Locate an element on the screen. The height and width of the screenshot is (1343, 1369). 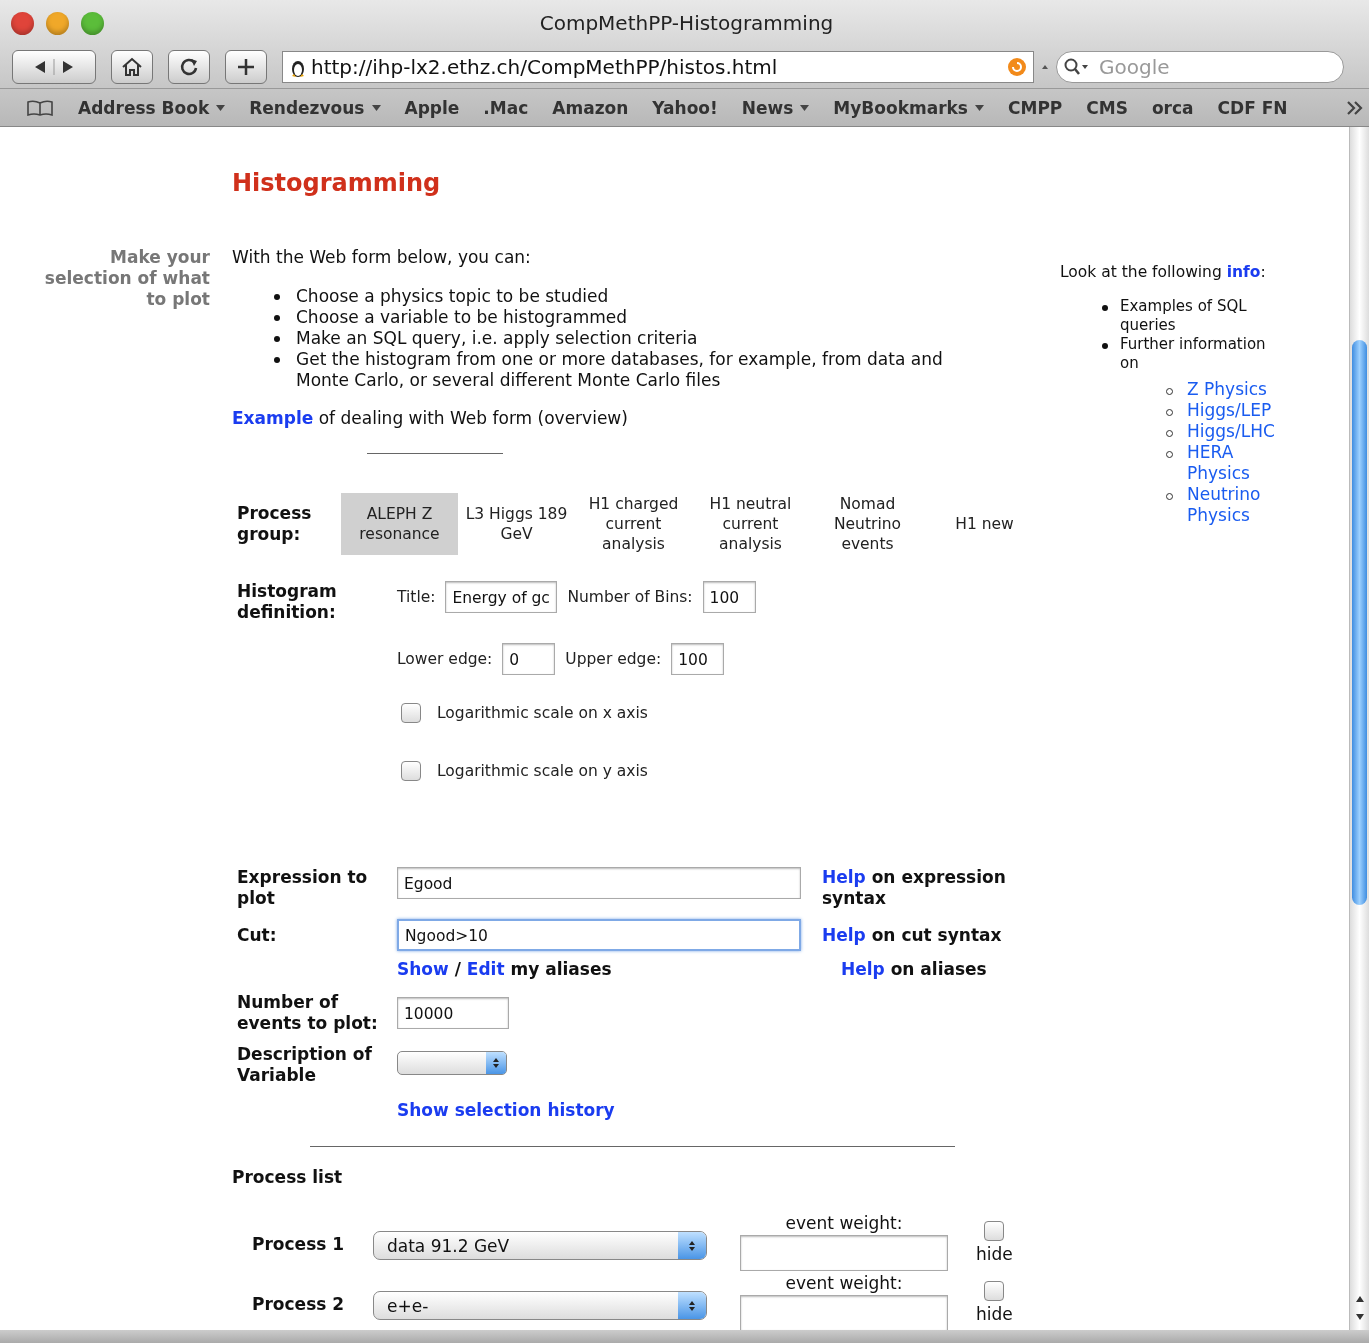
bookmark-link: News is located at coordinates (767, 107).